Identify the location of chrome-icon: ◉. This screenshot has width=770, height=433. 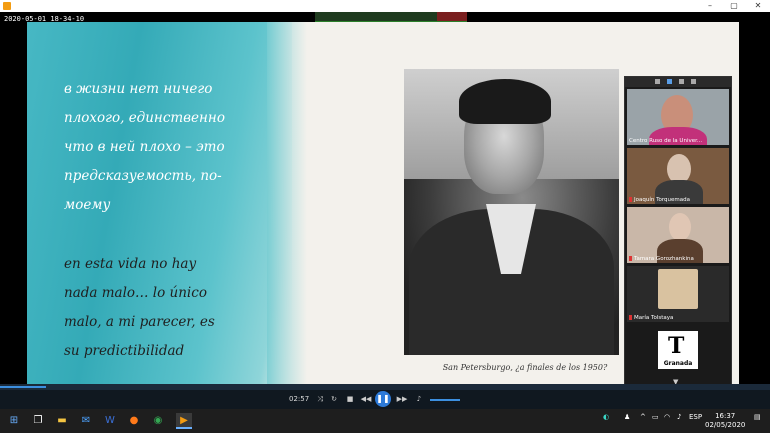
(158, 421).